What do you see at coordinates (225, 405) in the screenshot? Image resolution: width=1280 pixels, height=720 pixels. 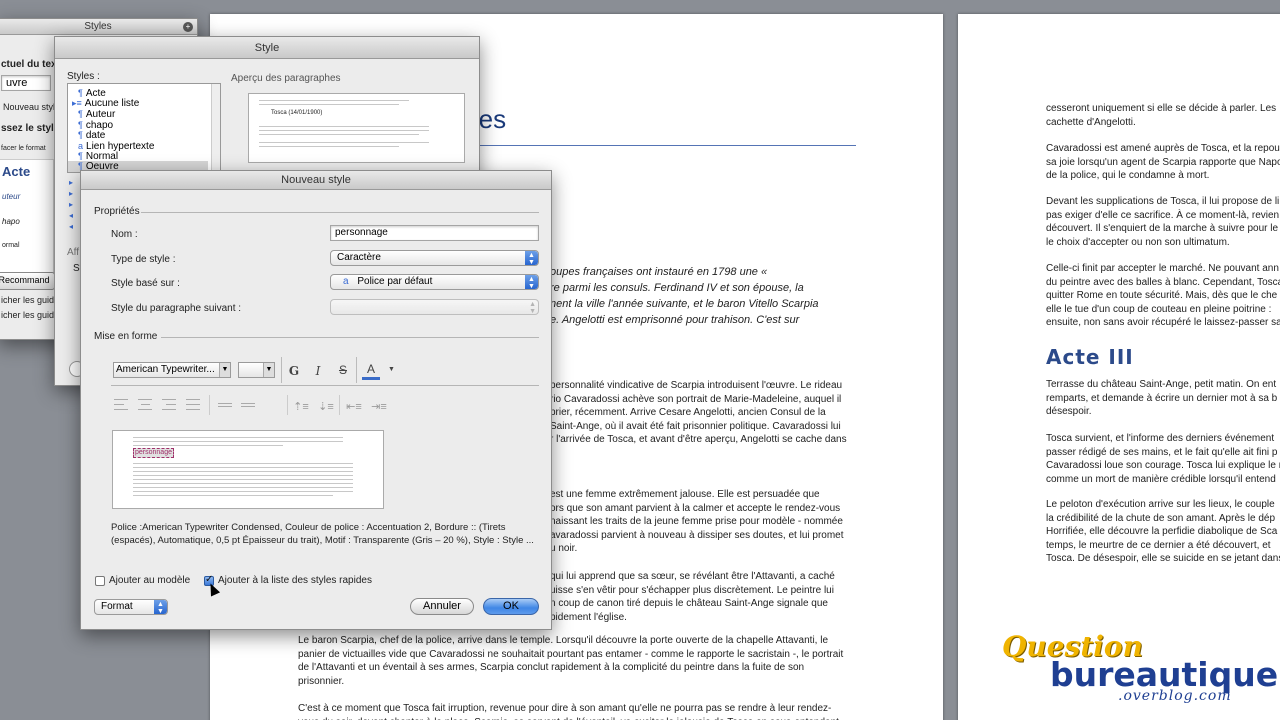 I see `line-spacing-single-icon` at bounding box center [225, 405].